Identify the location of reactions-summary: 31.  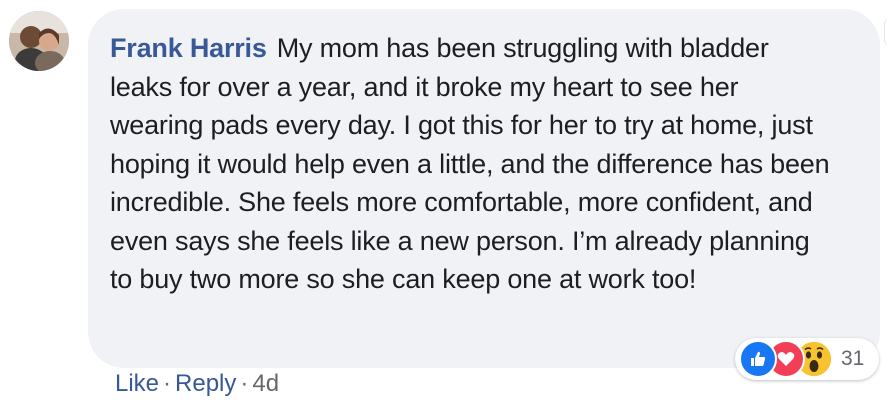
(807, 359).